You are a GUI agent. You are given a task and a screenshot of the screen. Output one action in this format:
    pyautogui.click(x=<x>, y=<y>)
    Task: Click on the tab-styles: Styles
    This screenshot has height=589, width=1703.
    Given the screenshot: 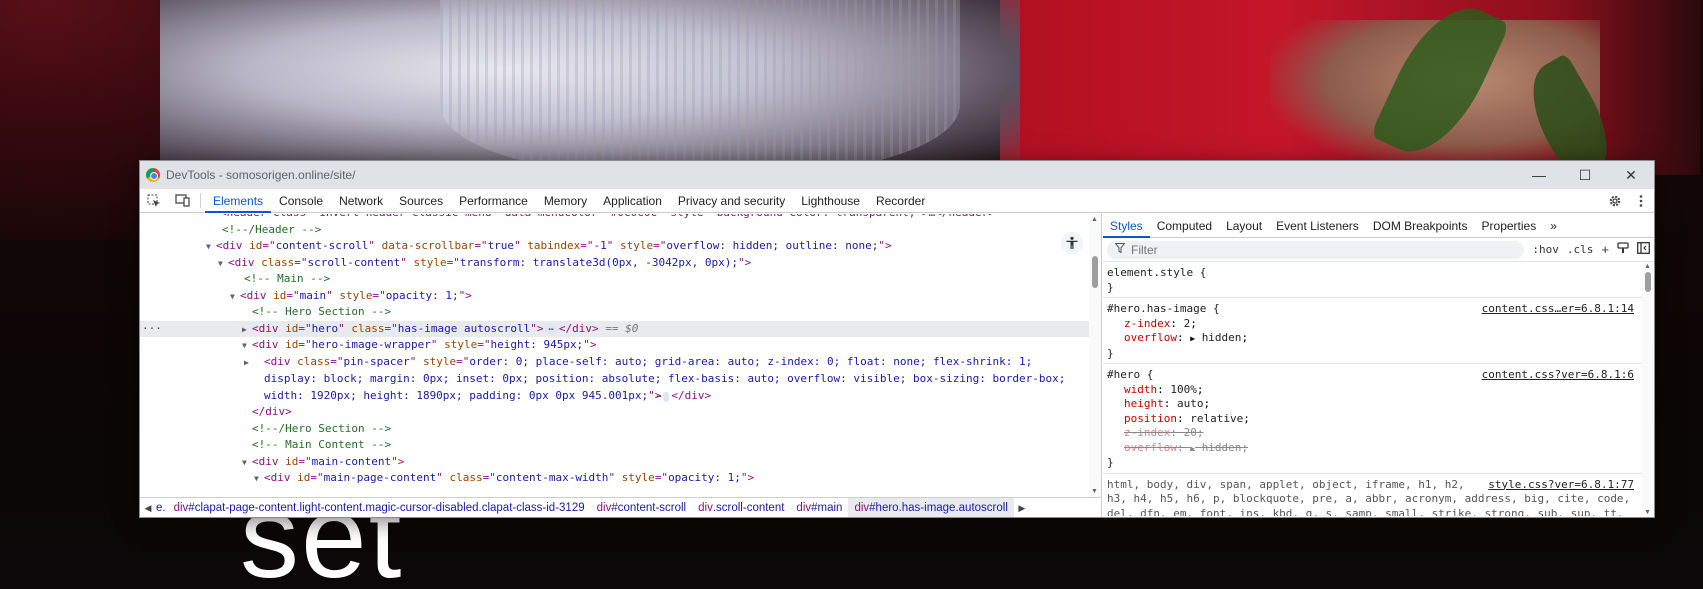 What is the action you would take?
    pyautogui.click(x=1126, y=226)
    